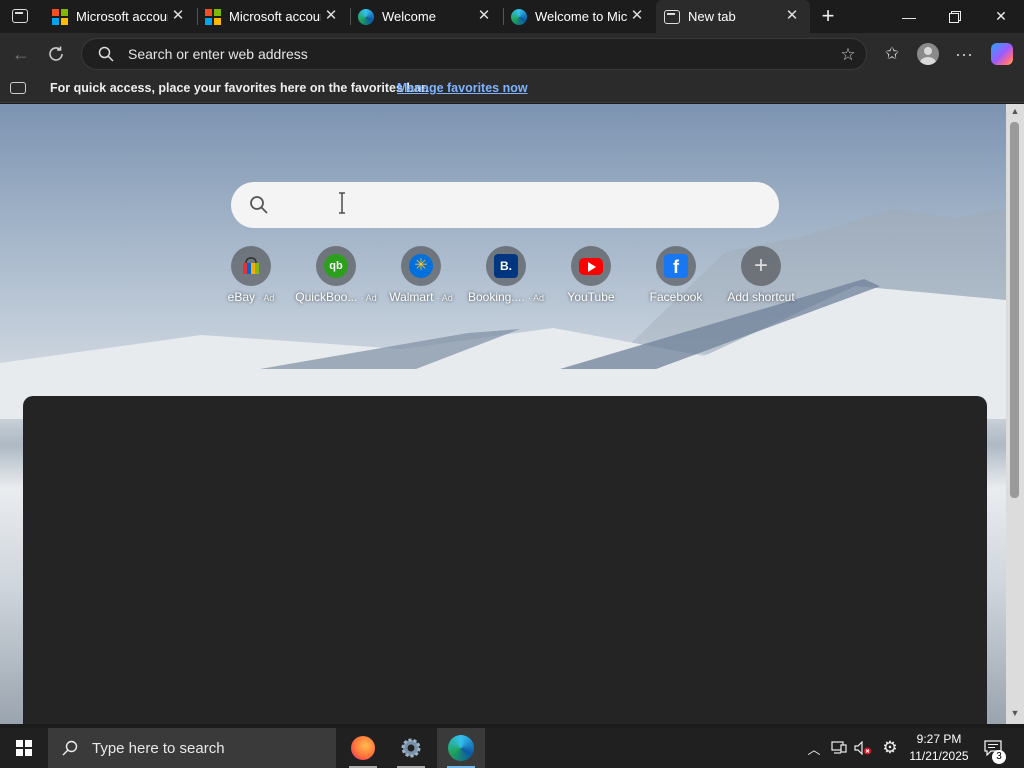 The width and height of the screenshot is (1024, 768). I want to click on shortcut-booking: B. Booking.... · Ad, so click(506, 281).